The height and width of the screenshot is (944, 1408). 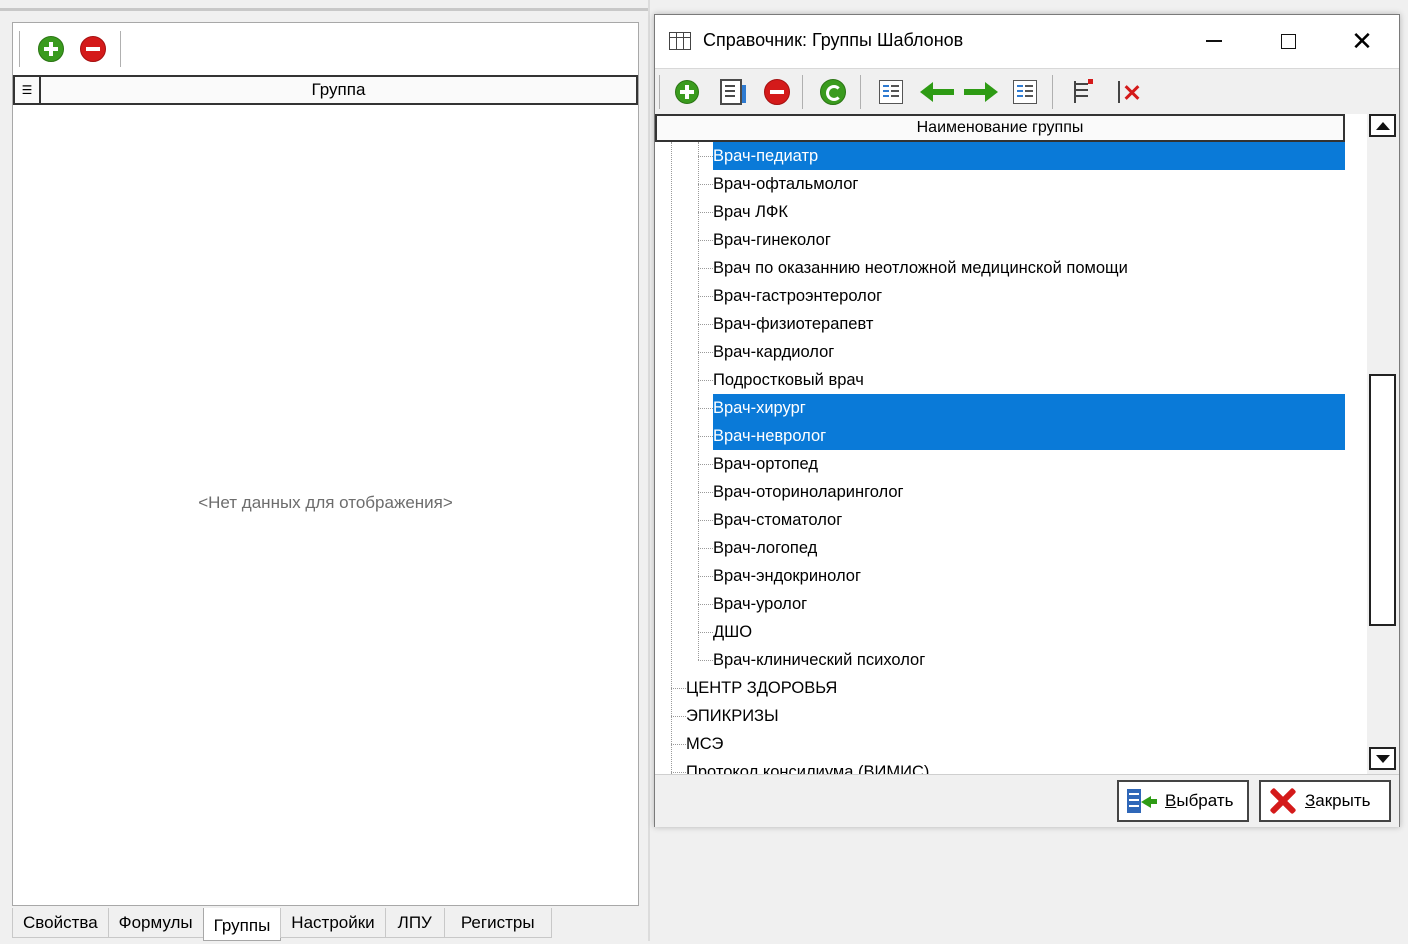 I want to click on tree-row-label: Врач-оториноларинголог, so click(x=808, y=492).